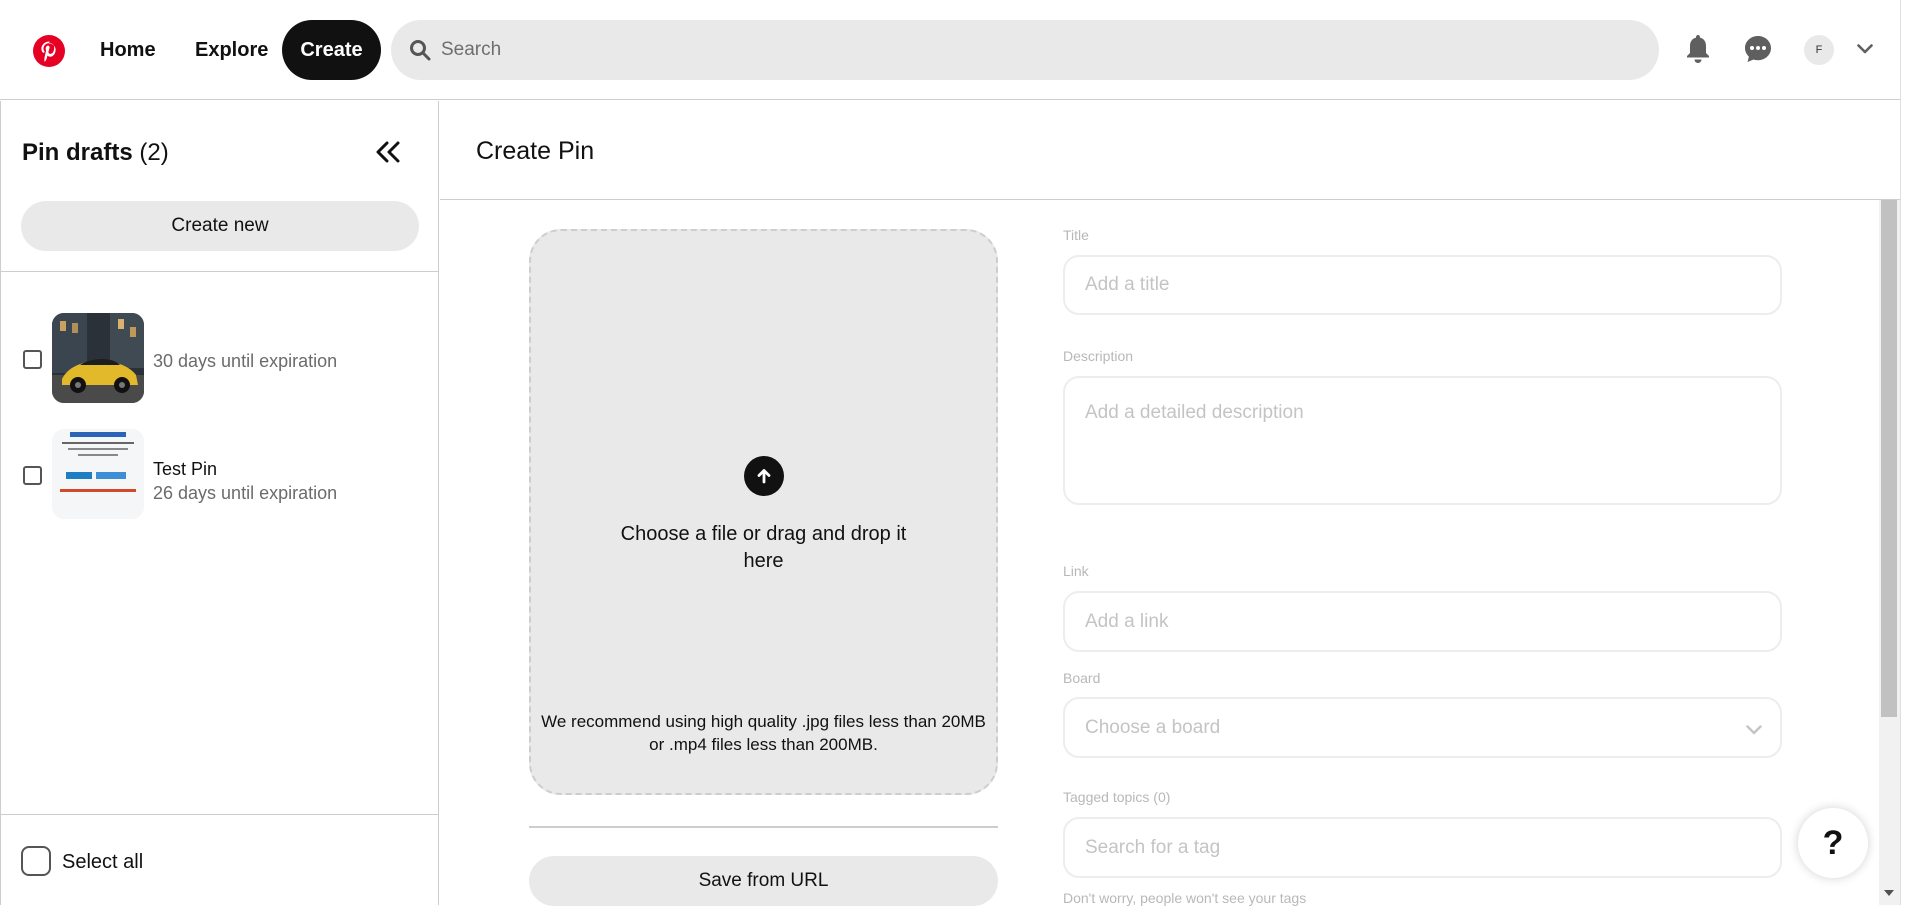 The image size is (1920, 906). I want to click on search-input, so click(1041, 50).